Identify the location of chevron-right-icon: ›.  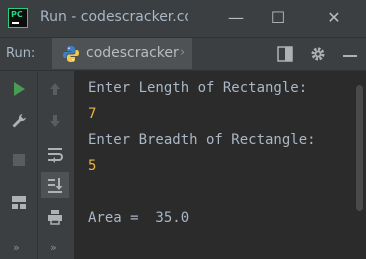
(183, 52).